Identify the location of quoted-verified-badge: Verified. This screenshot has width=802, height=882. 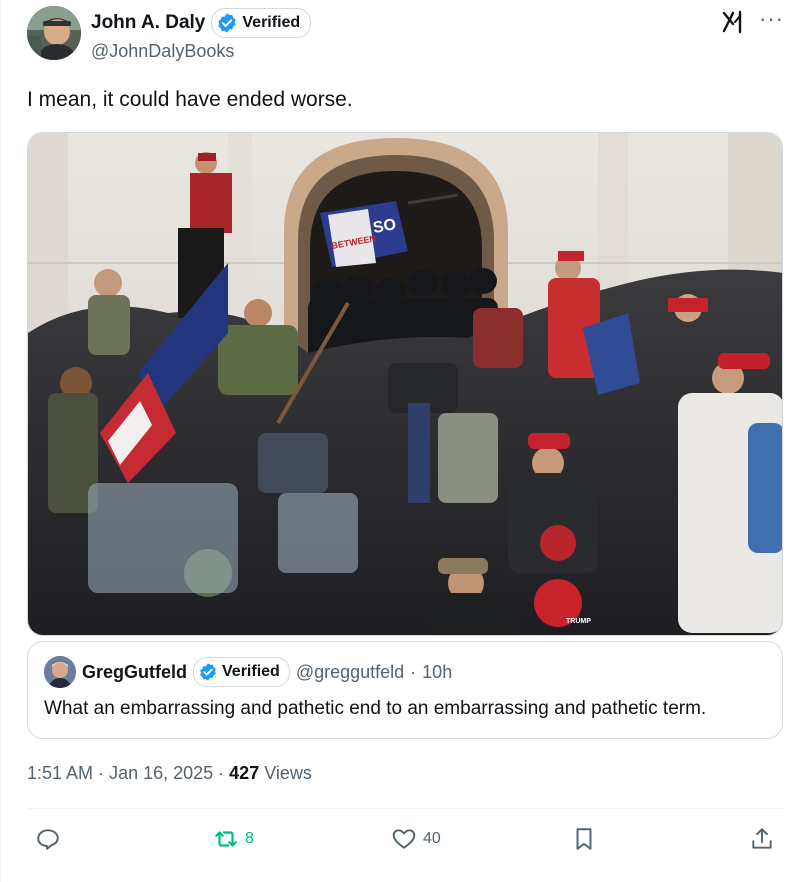
(241, 672).